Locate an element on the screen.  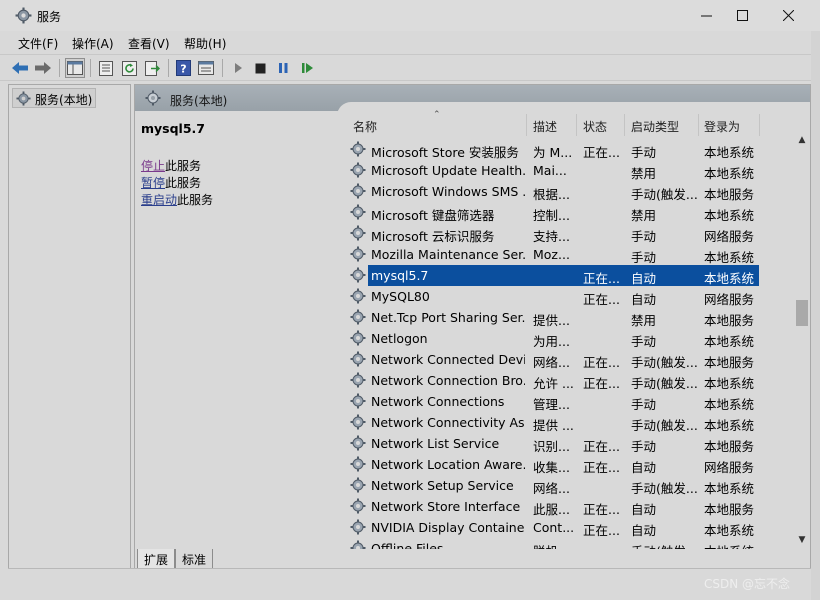
toolbar-separator is located at coordinates (59, 68).